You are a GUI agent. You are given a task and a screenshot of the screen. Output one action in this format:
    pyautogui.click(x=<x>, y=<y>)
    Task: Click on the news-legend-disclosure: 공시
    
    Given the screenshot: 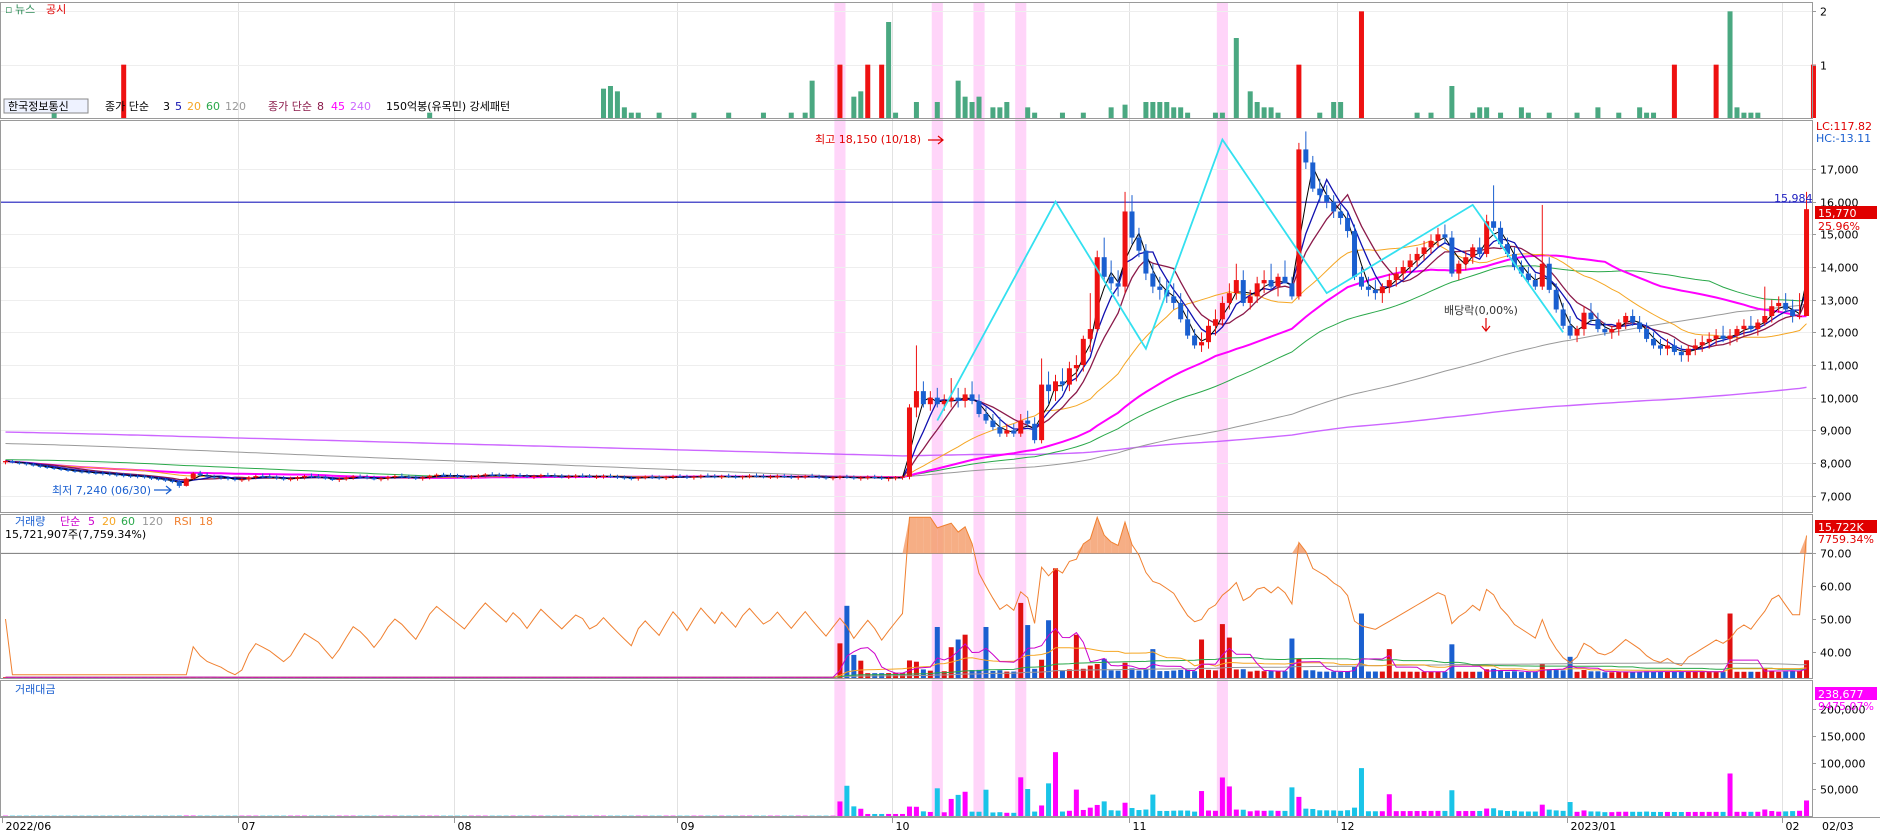 What is the action you would take?
    pyautogui.click(x=56, y=9)
    